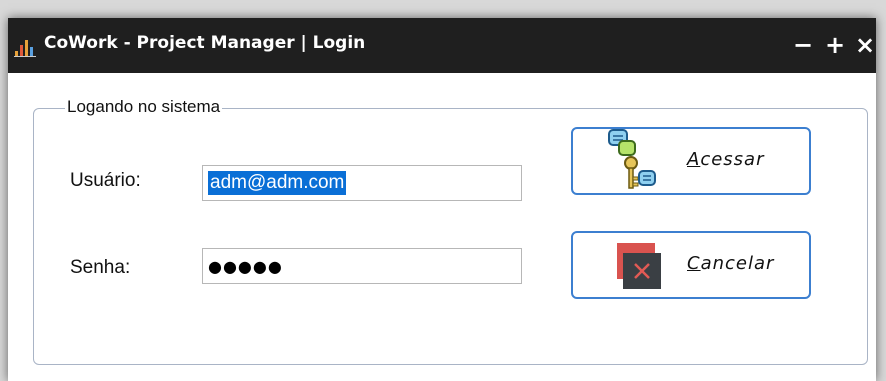 This screenshot has width=886, height=381. Describe the element at coordinates (726, 159) in the screenshot. I see `acessar-label: Acessar` at that location.